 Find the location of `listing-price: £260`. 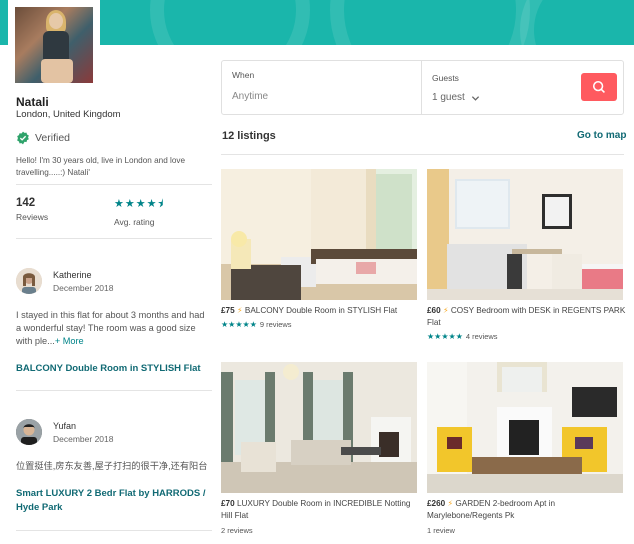

listing-price: £260 is located at coordinates (436, 503).